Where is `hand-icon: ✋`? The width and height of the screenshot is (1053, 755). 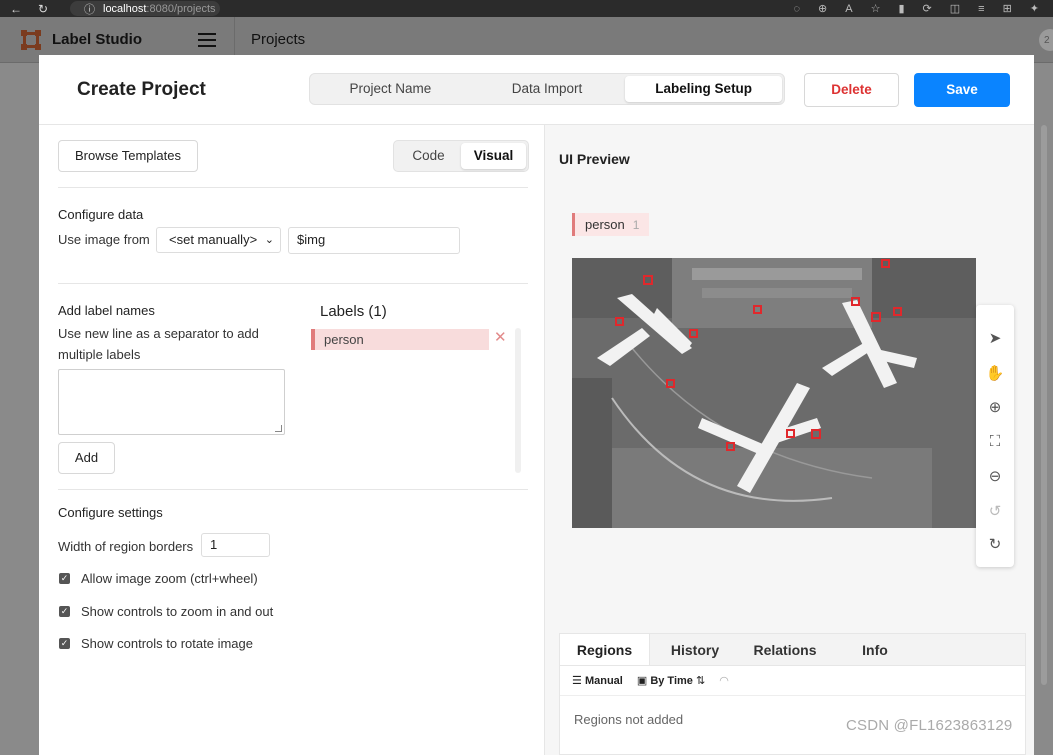 hand-icon: ✋ is located at coordinates (995, 373).